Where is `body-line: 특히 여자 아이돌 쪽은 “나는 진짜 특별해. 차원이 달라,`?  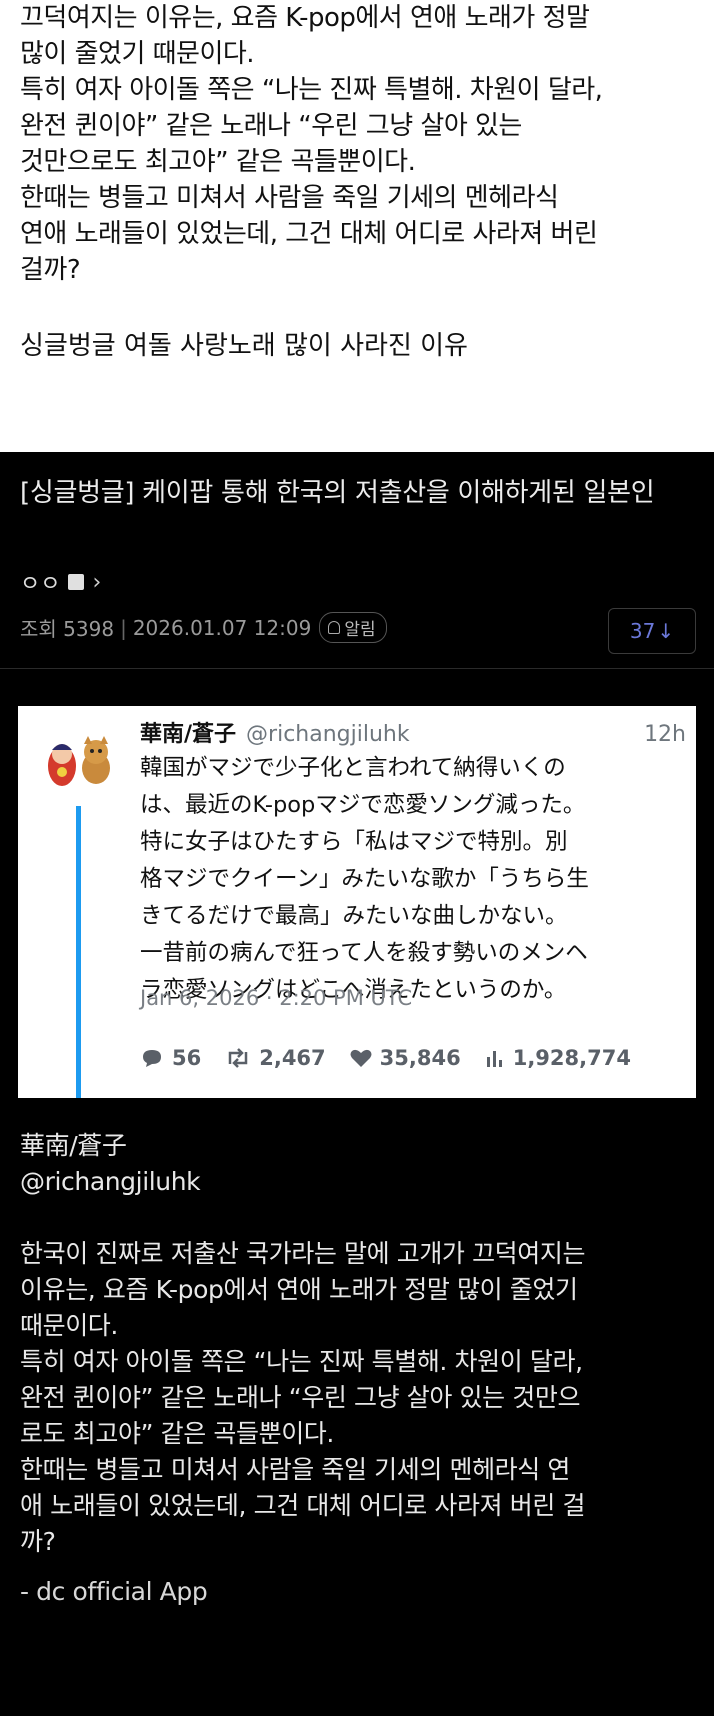
body-line: 특히 여자 아이돌 쪽은 “나는 진짜 특별해. 차원이 달라, is located at coordinates (301, 1361).